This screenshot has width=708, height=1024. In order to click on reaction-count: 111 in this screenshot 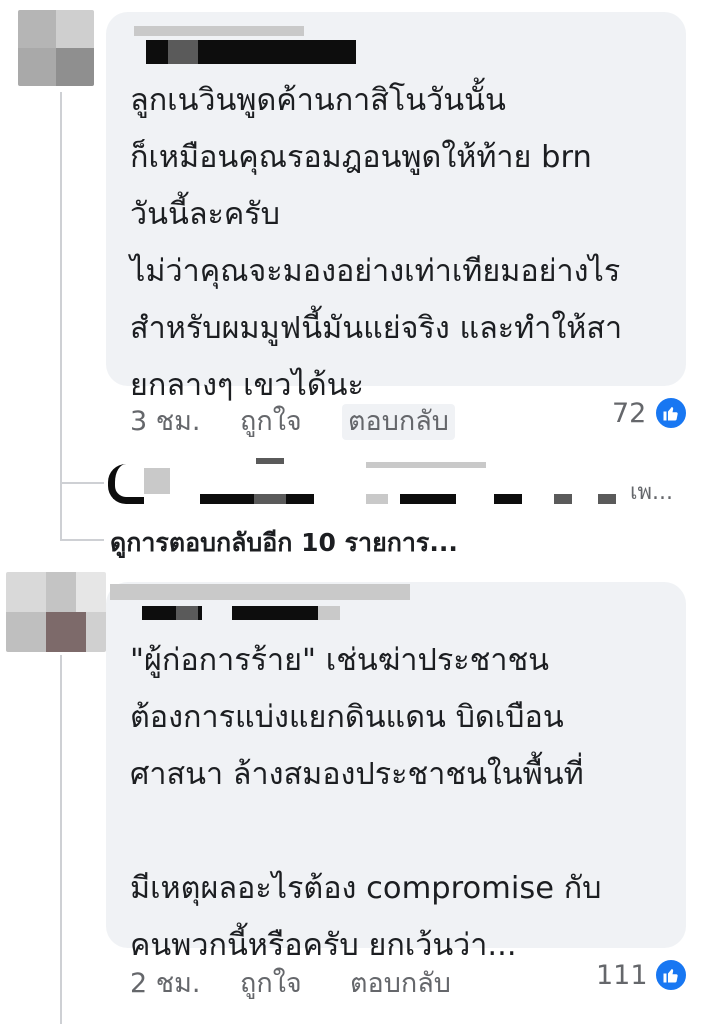, I will do `click(622, 976)`.